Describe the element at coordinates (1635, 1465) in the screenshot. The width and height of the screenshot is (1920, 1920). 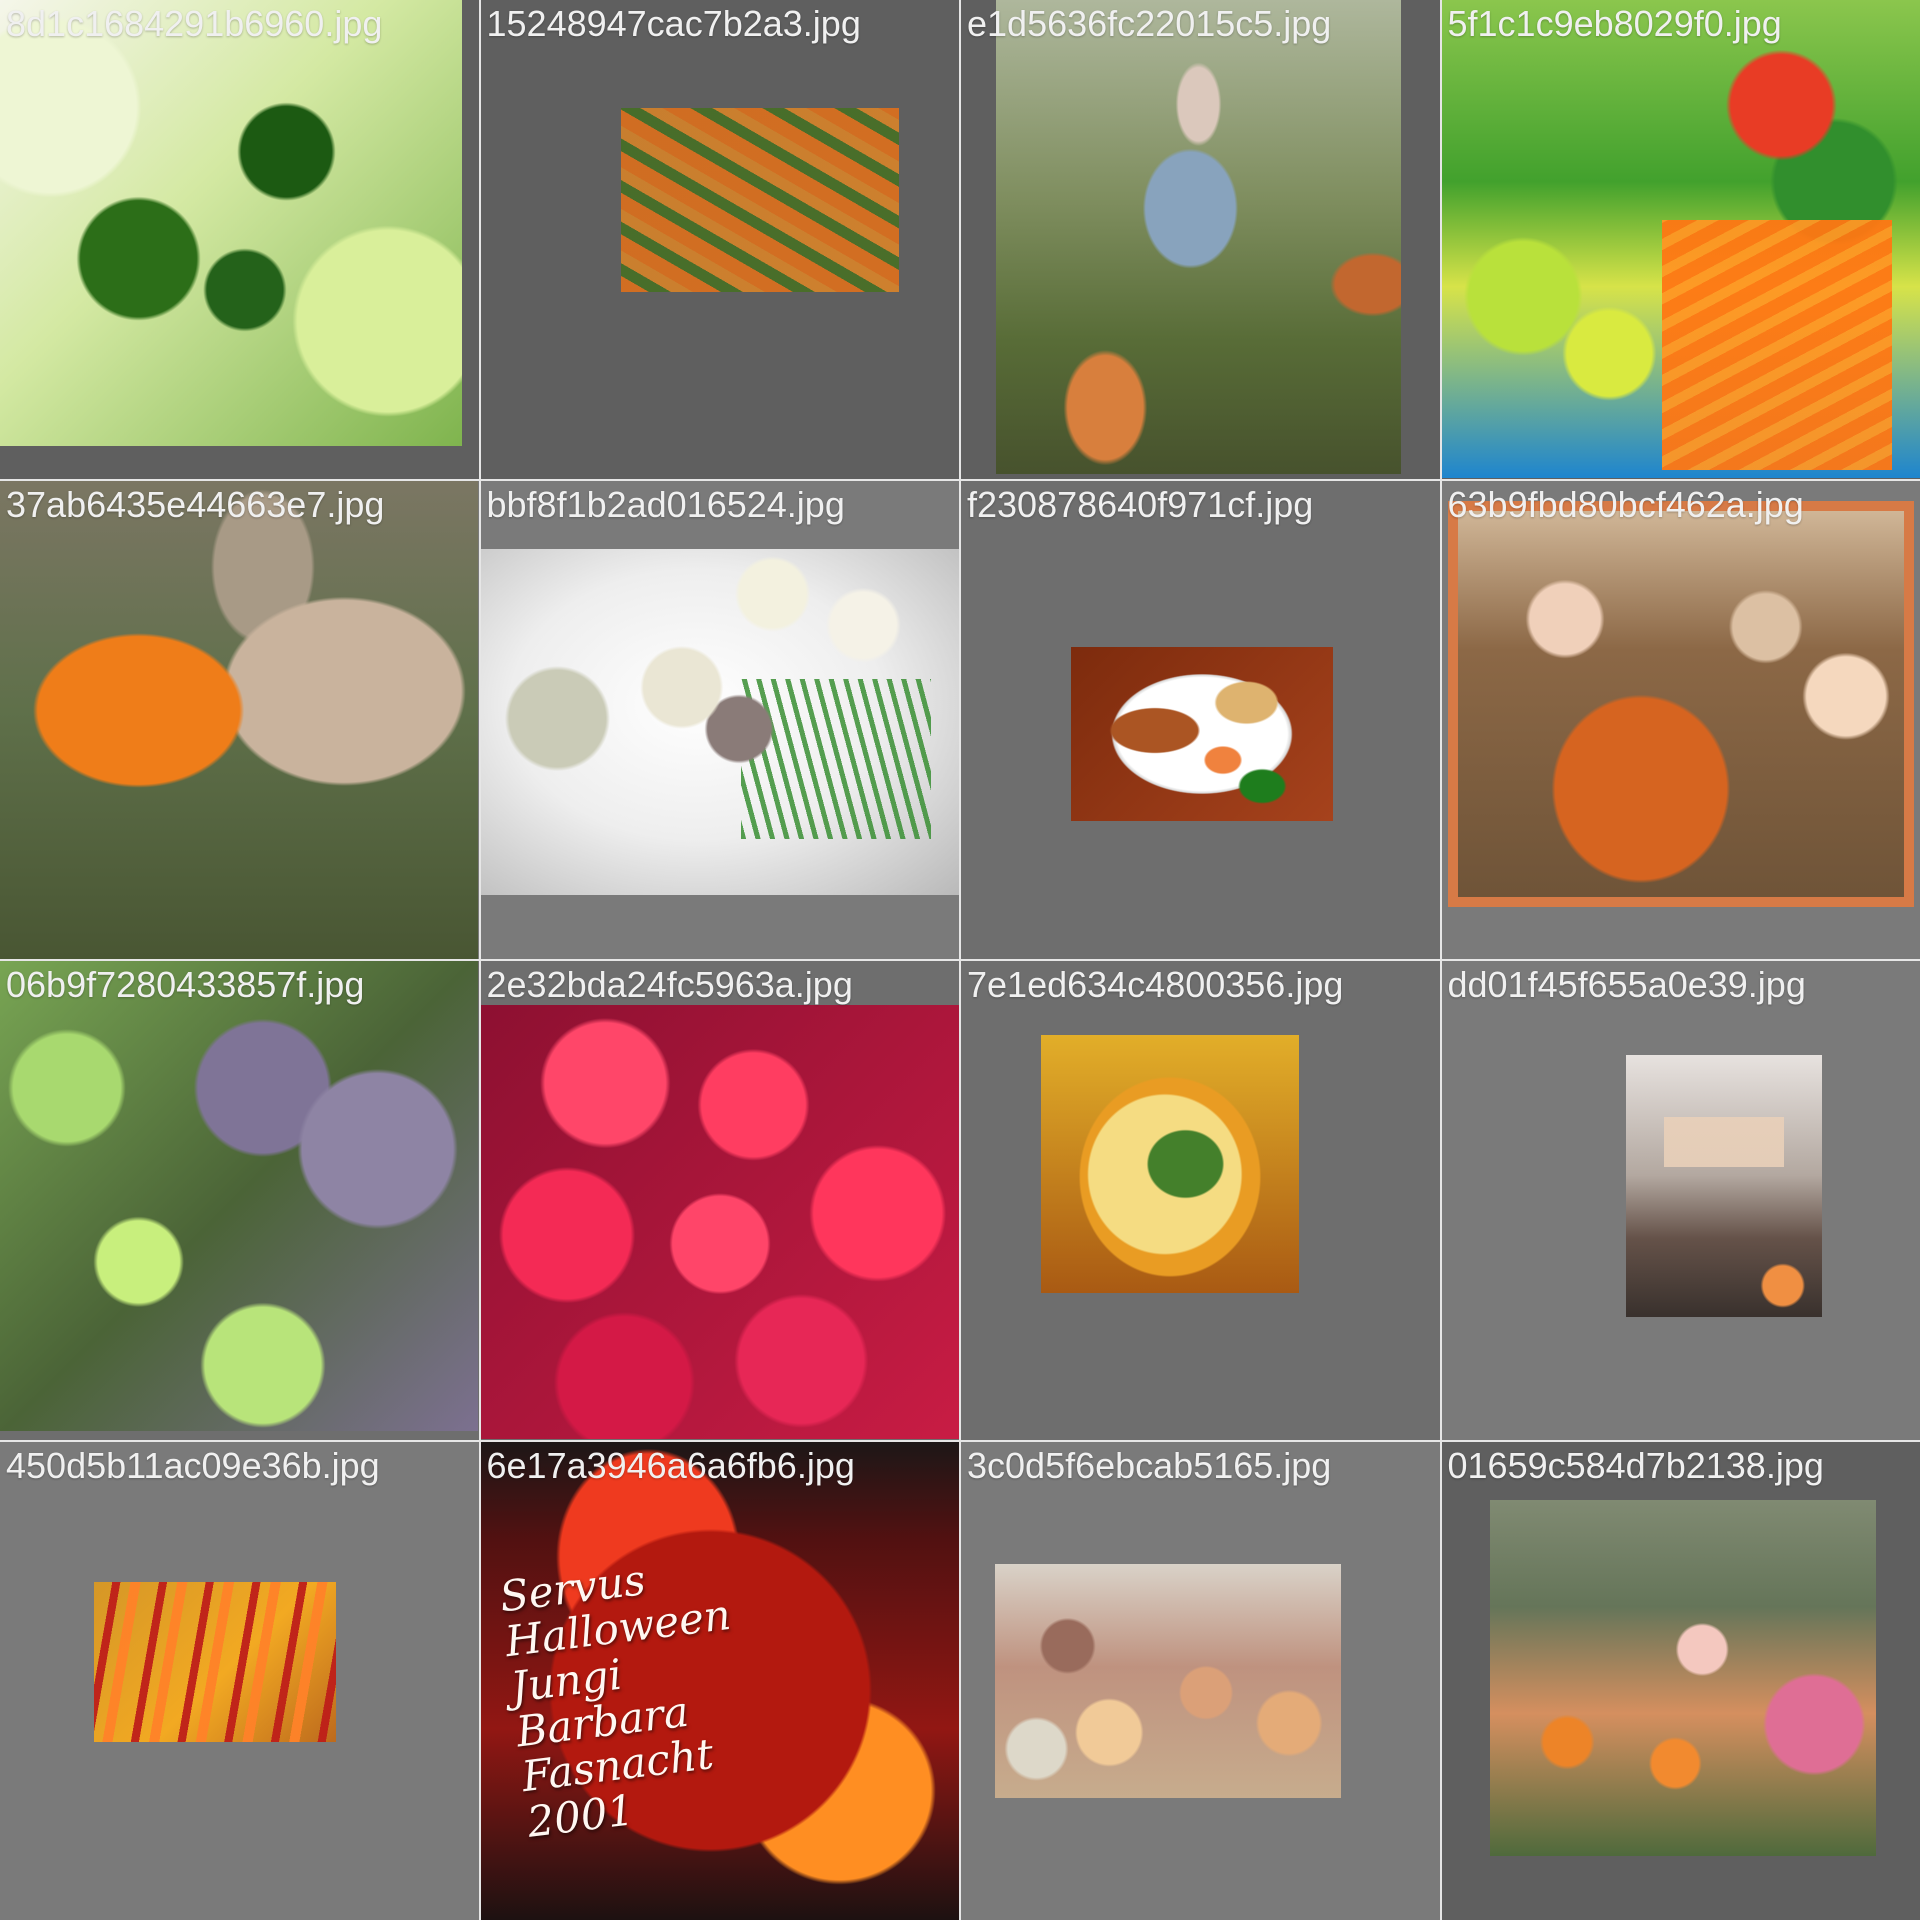
I see `file-name: 01659c584d7b2138.jpg` at that location.